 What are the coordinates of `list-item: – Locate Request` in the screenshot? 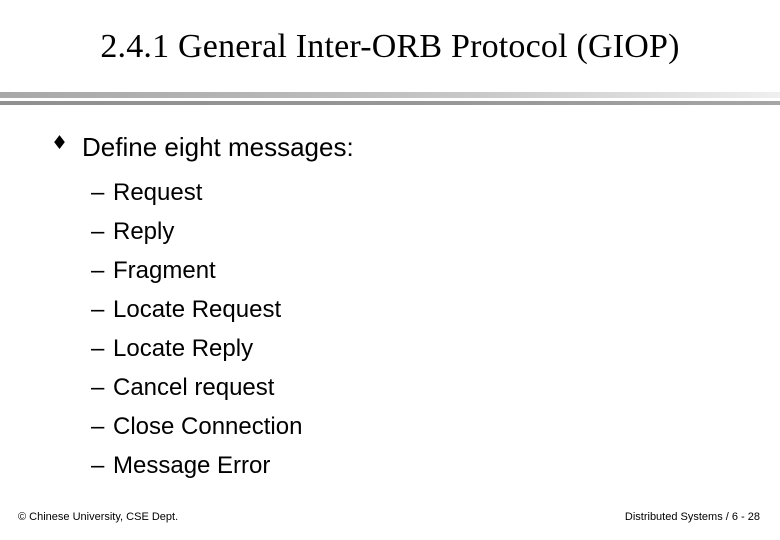 It's located at (390, 309).